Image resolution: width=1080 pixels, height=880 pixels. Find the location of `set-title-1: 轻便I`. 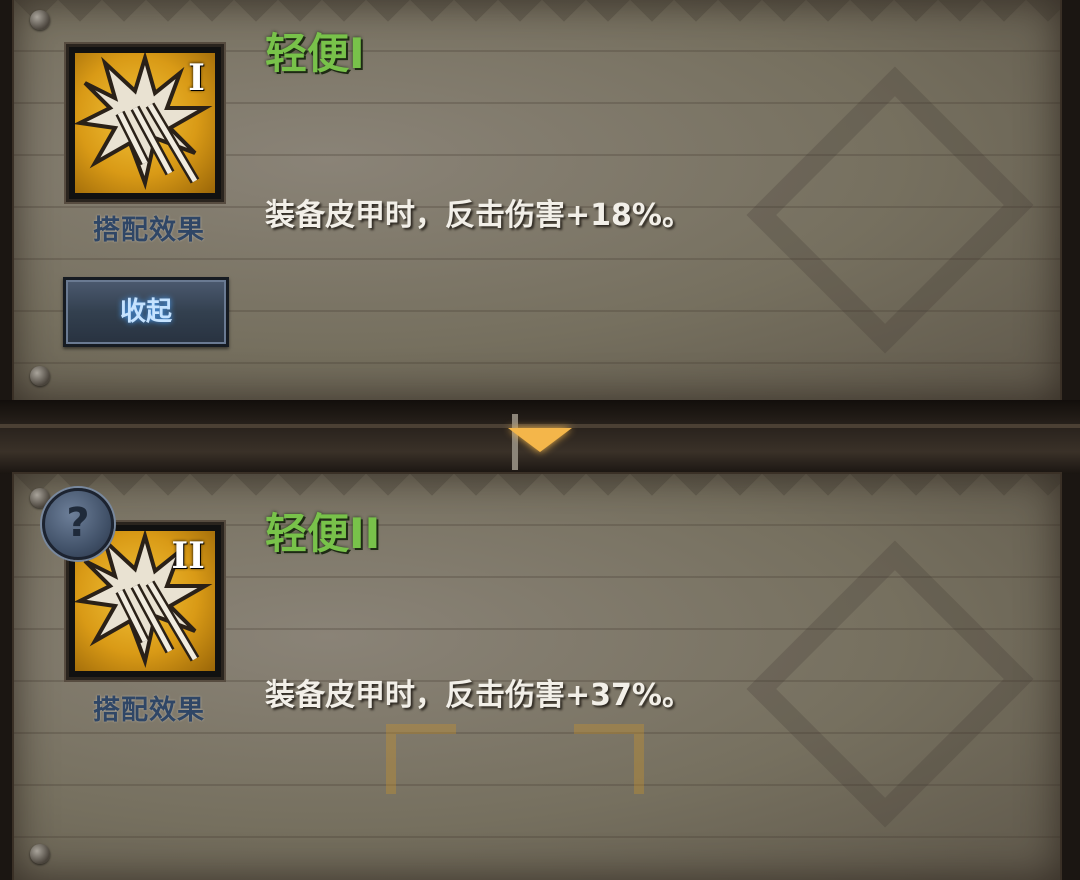

set-title-1: 轻便I is located at coordinates (315, 53).